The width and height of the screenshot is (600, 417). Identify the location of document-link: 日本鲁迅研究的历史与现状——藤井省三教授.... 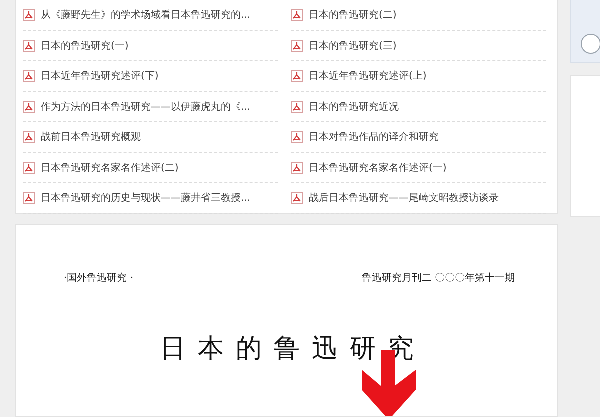
(146, 198).